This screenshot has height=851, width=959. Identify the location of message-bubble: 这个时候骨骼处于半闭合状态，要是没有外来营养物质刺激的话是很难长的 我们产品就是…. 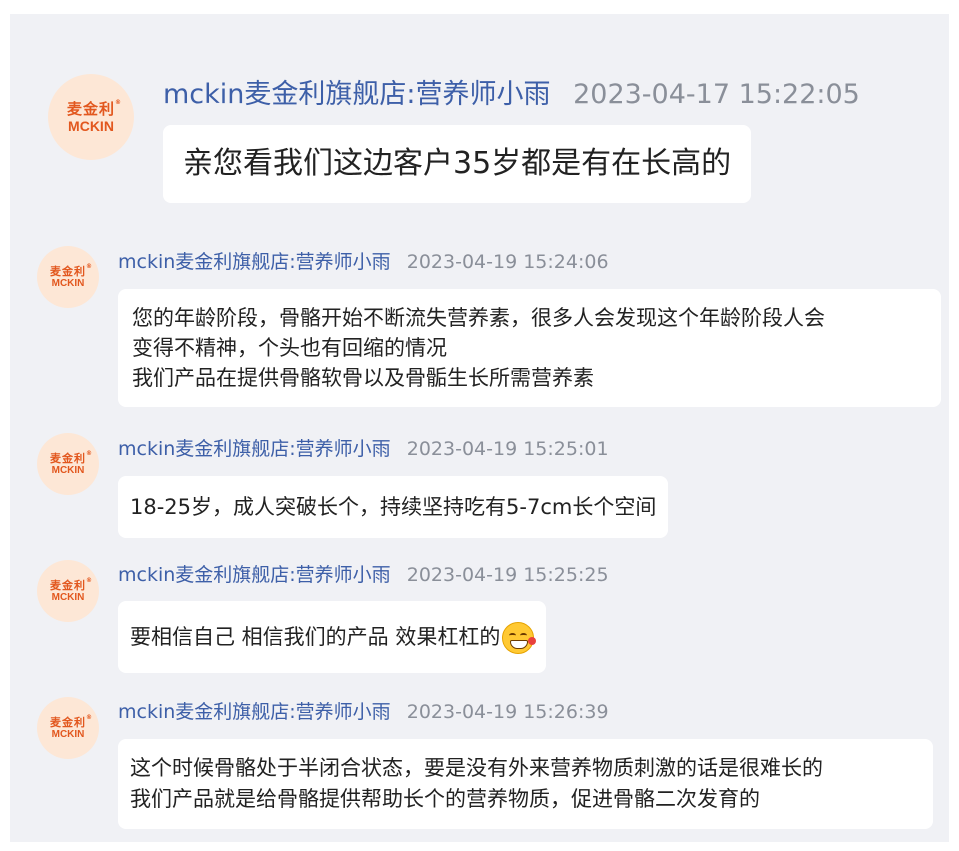
(525, 784).